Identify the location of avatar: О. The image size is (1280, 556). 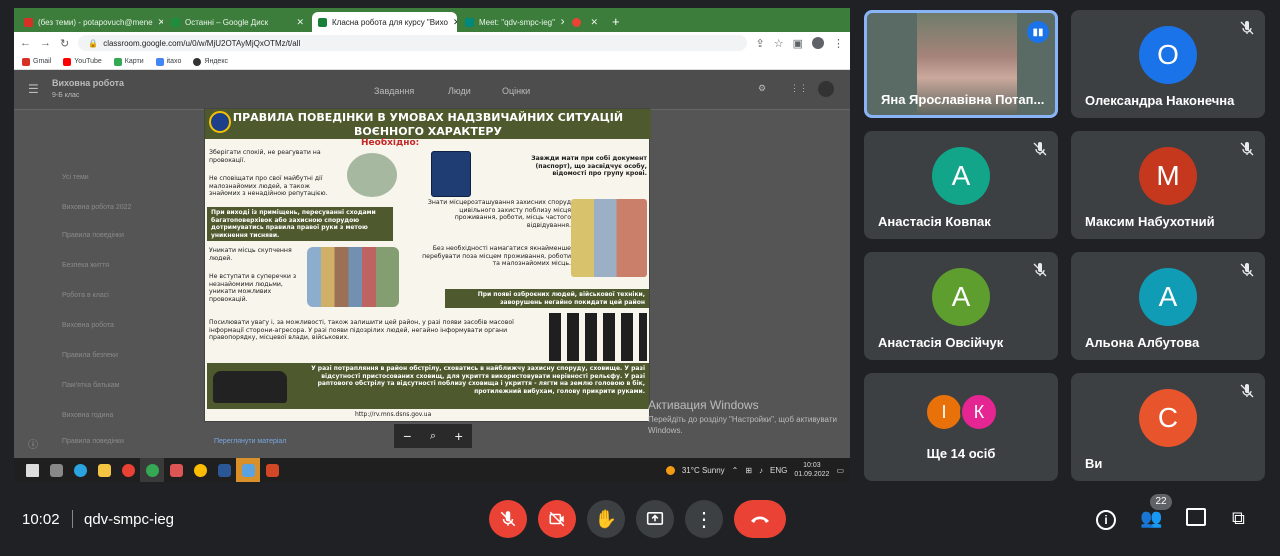
(1168, 55).